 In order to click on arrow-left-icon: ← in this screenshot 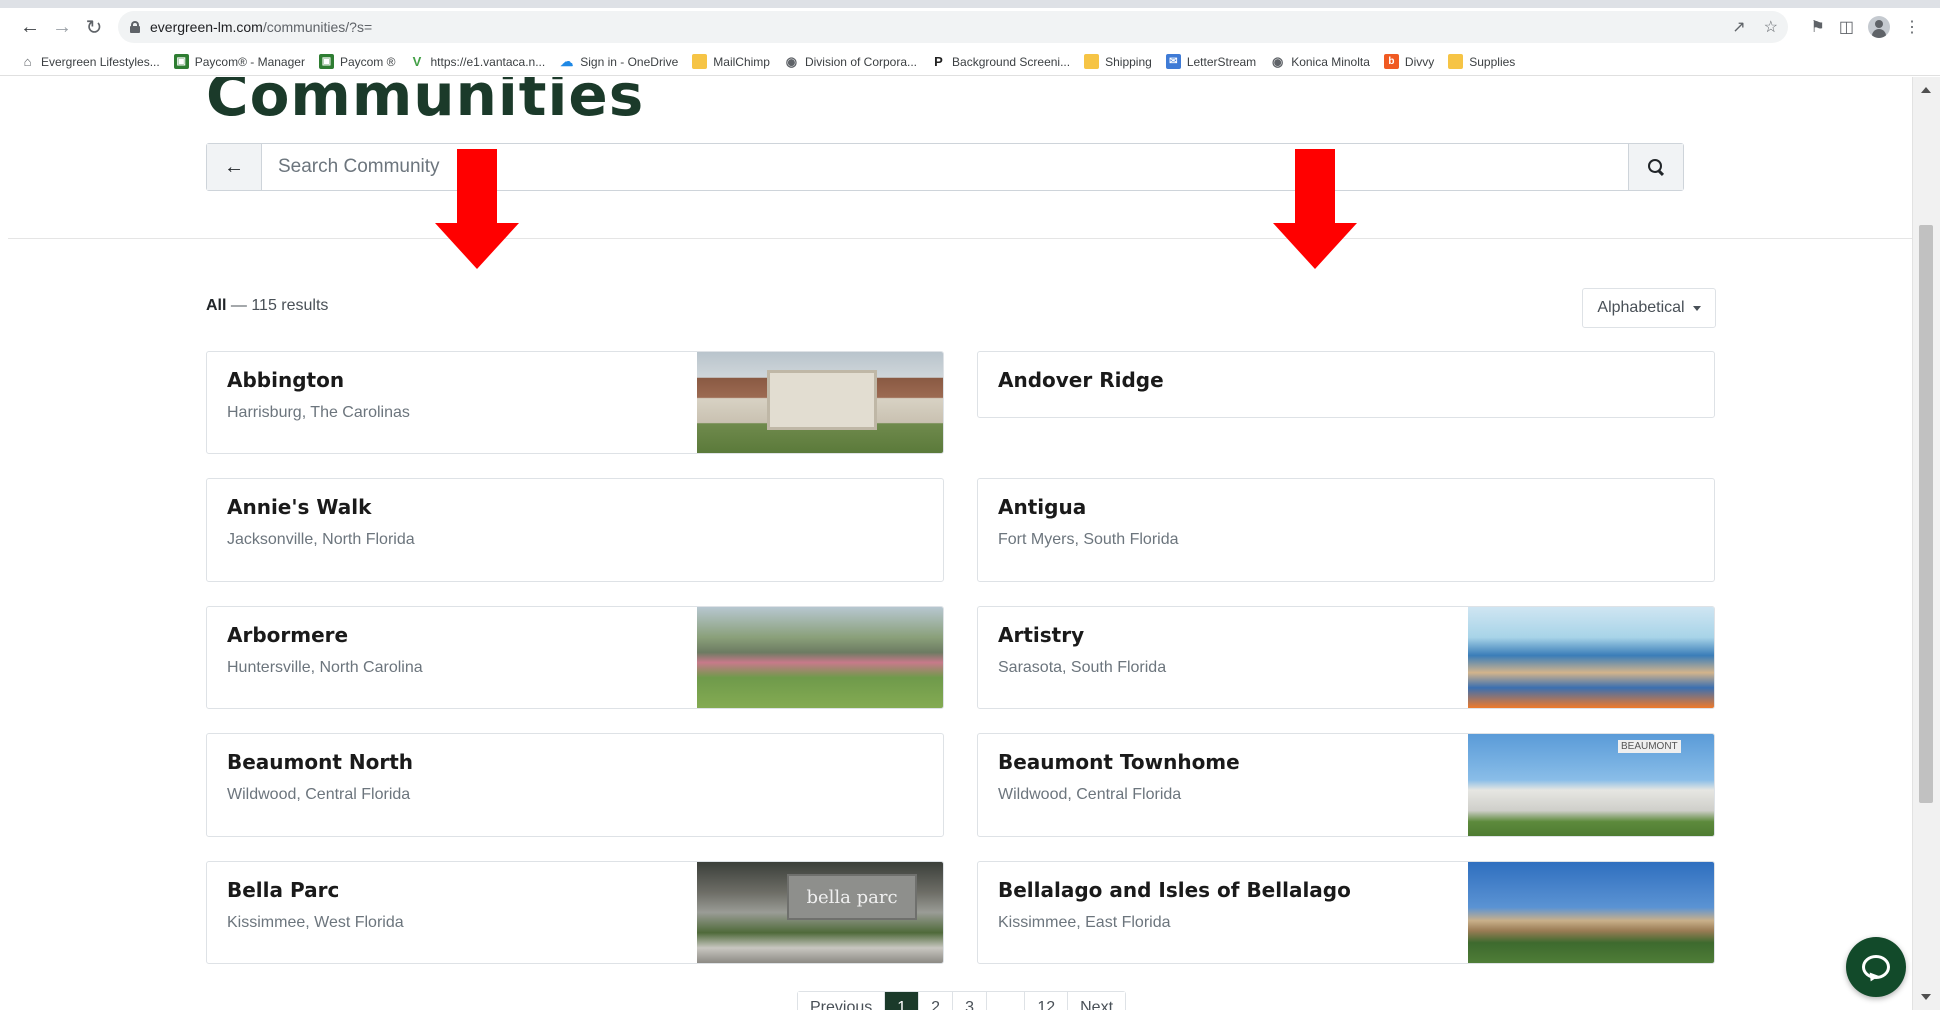, I will do `click(234, 166)`.